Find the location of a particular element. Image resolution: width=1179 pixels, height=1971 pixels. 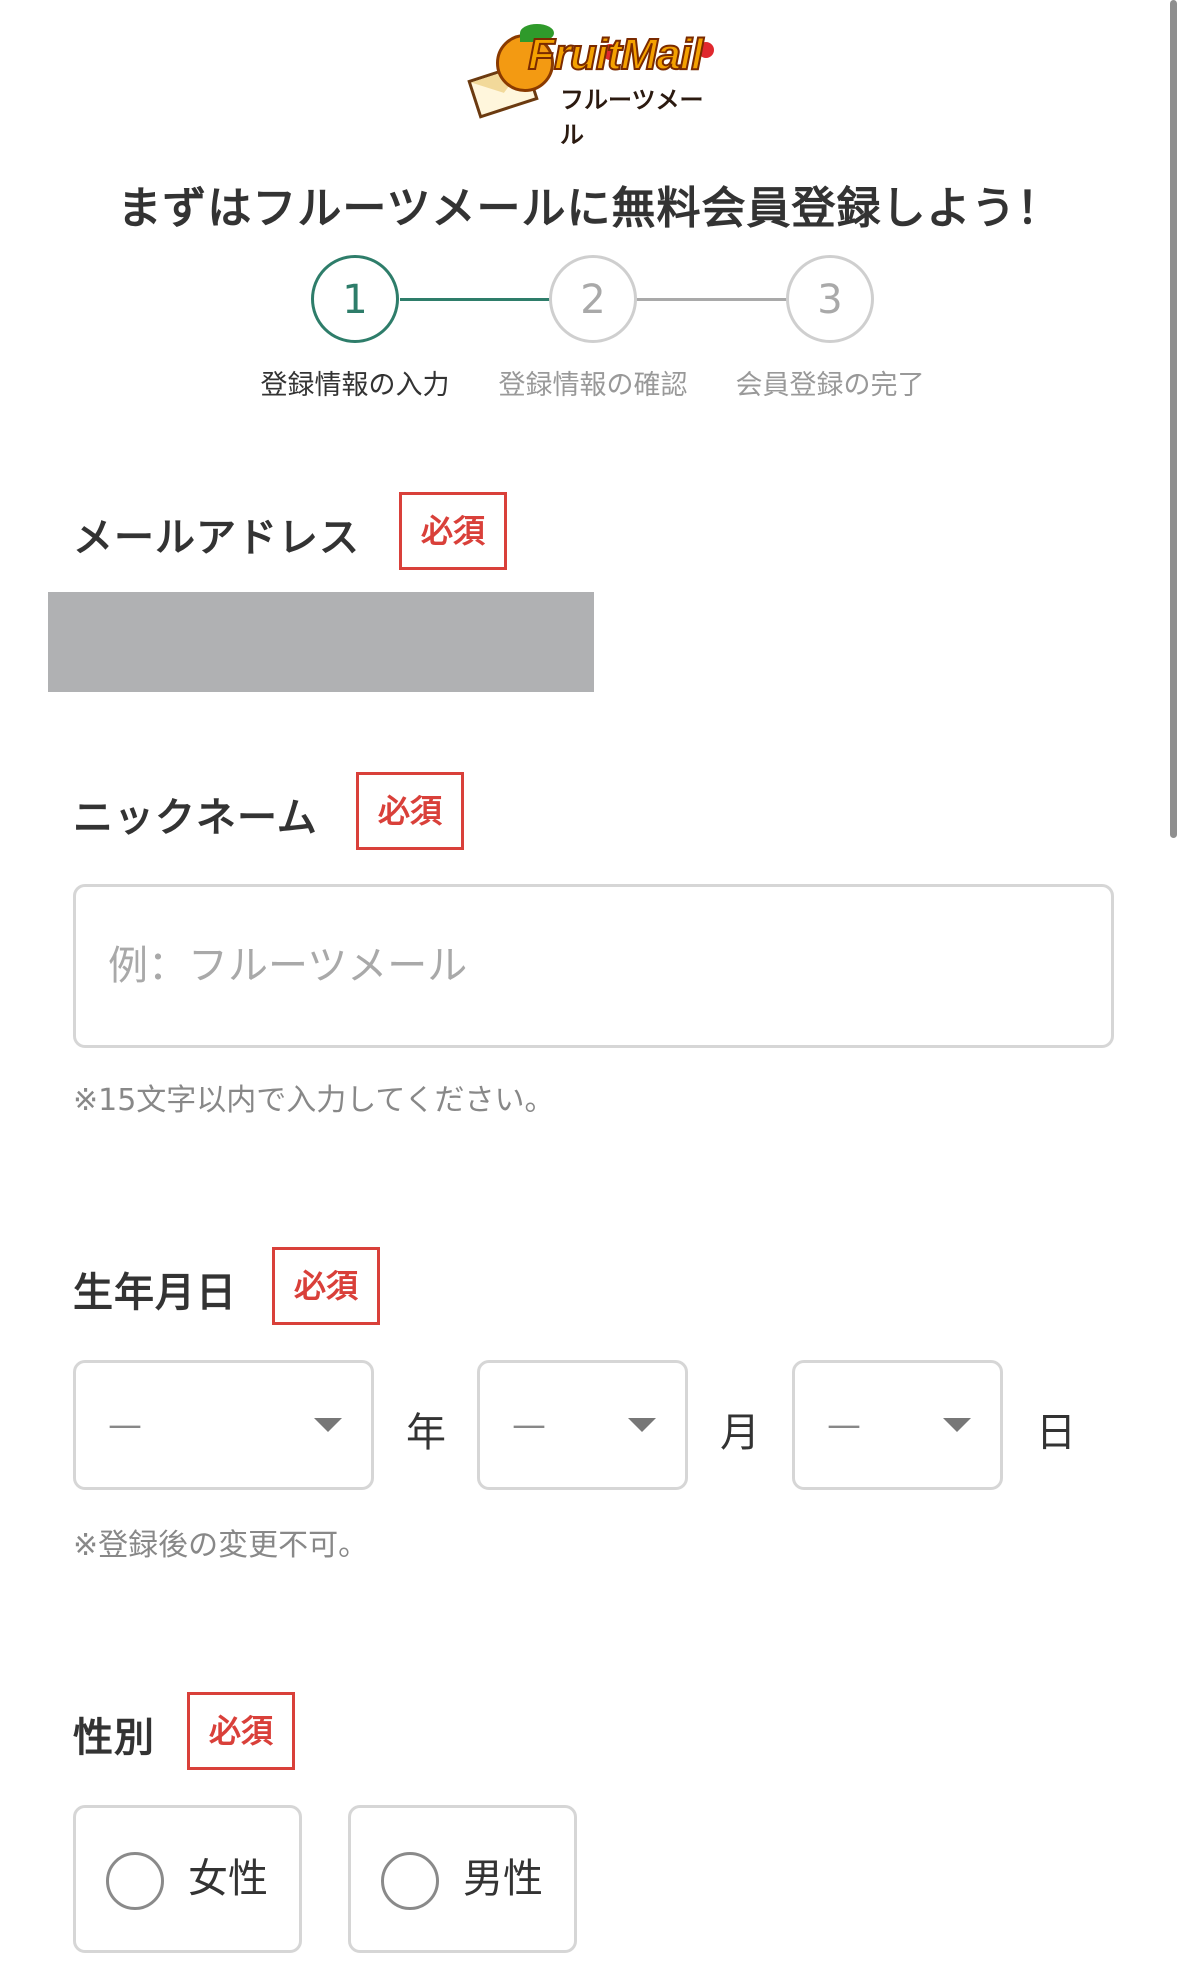

step-2-circle: 2 is located at coordinates (593, 299).